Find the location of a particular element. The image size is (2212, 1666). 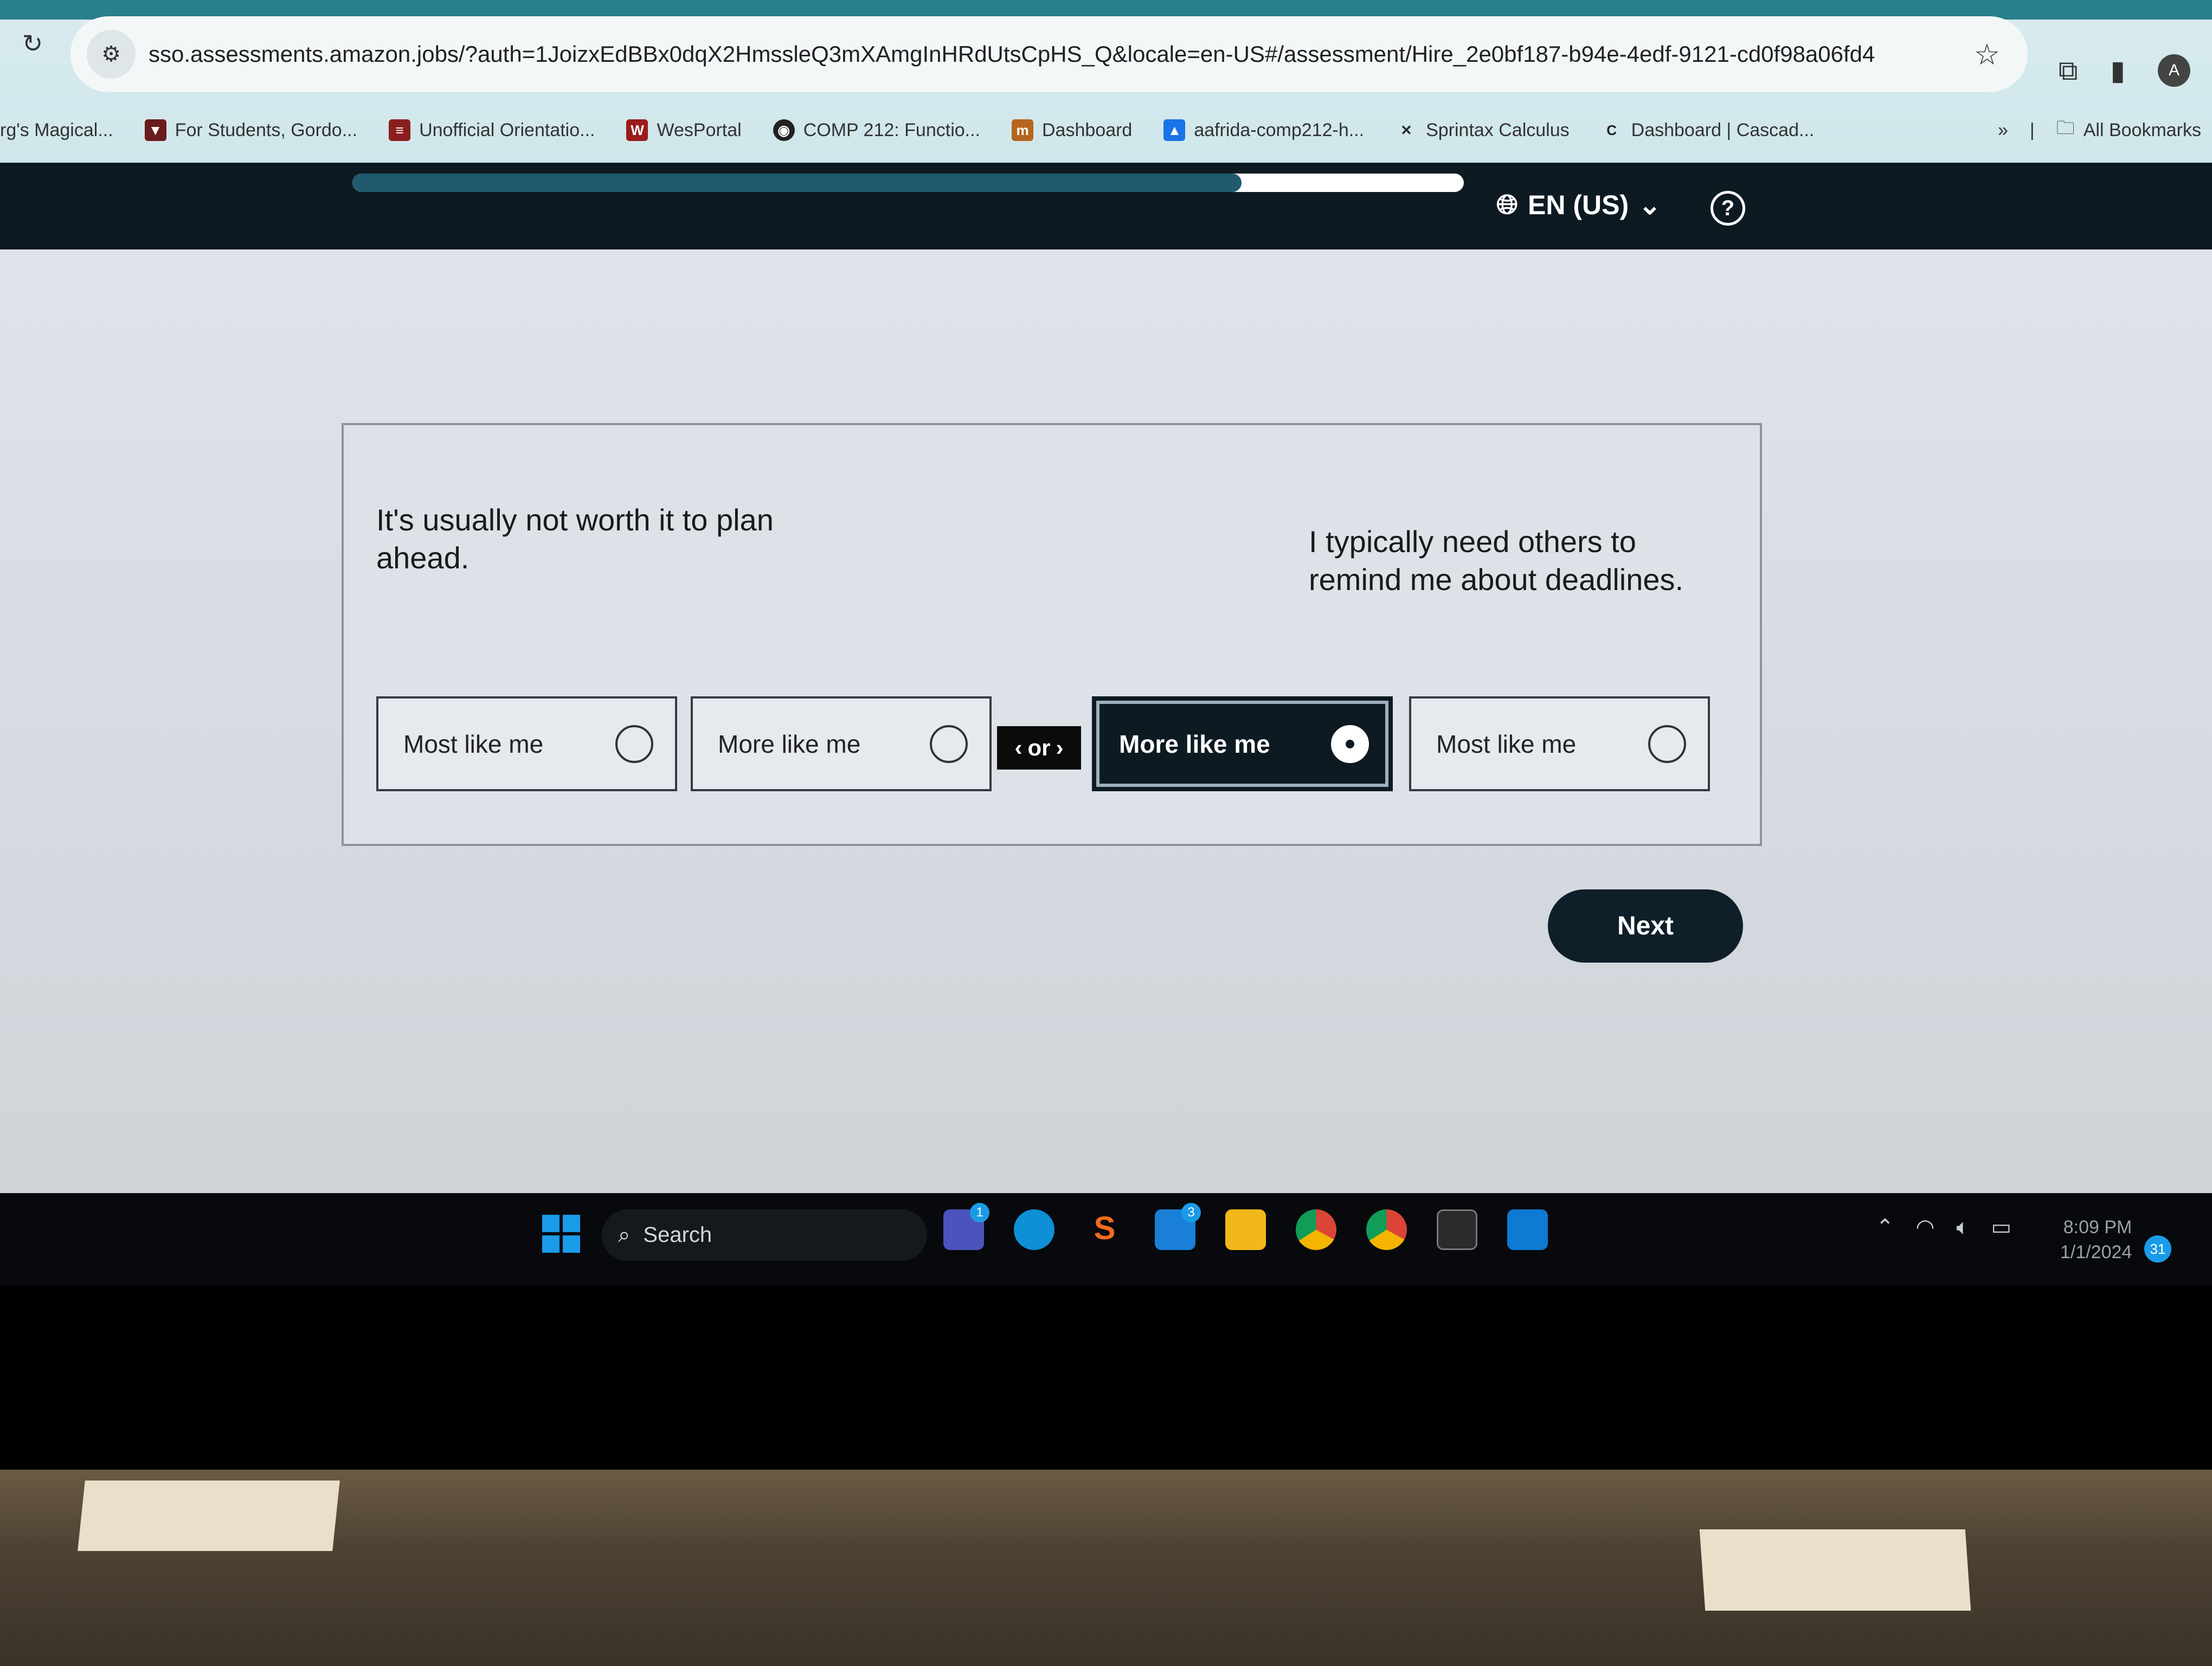

option-right-more: More like me is located at coordinates (1242, 744).